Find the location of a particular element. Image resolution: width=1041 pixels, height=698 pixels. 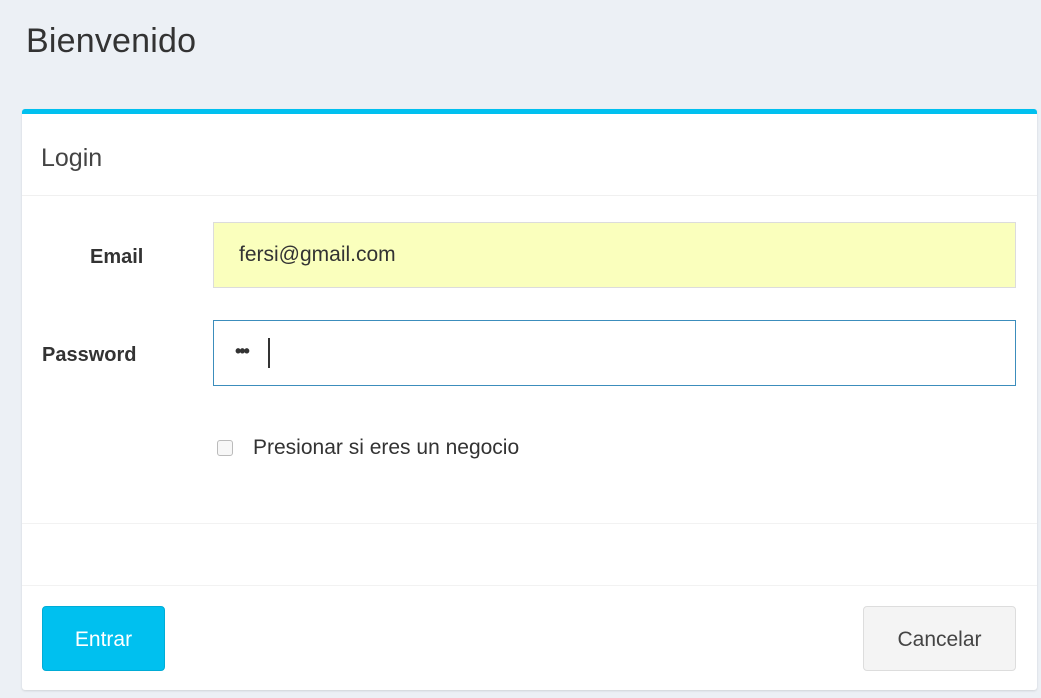

business-checkbox is located at coordinates (225, 448).